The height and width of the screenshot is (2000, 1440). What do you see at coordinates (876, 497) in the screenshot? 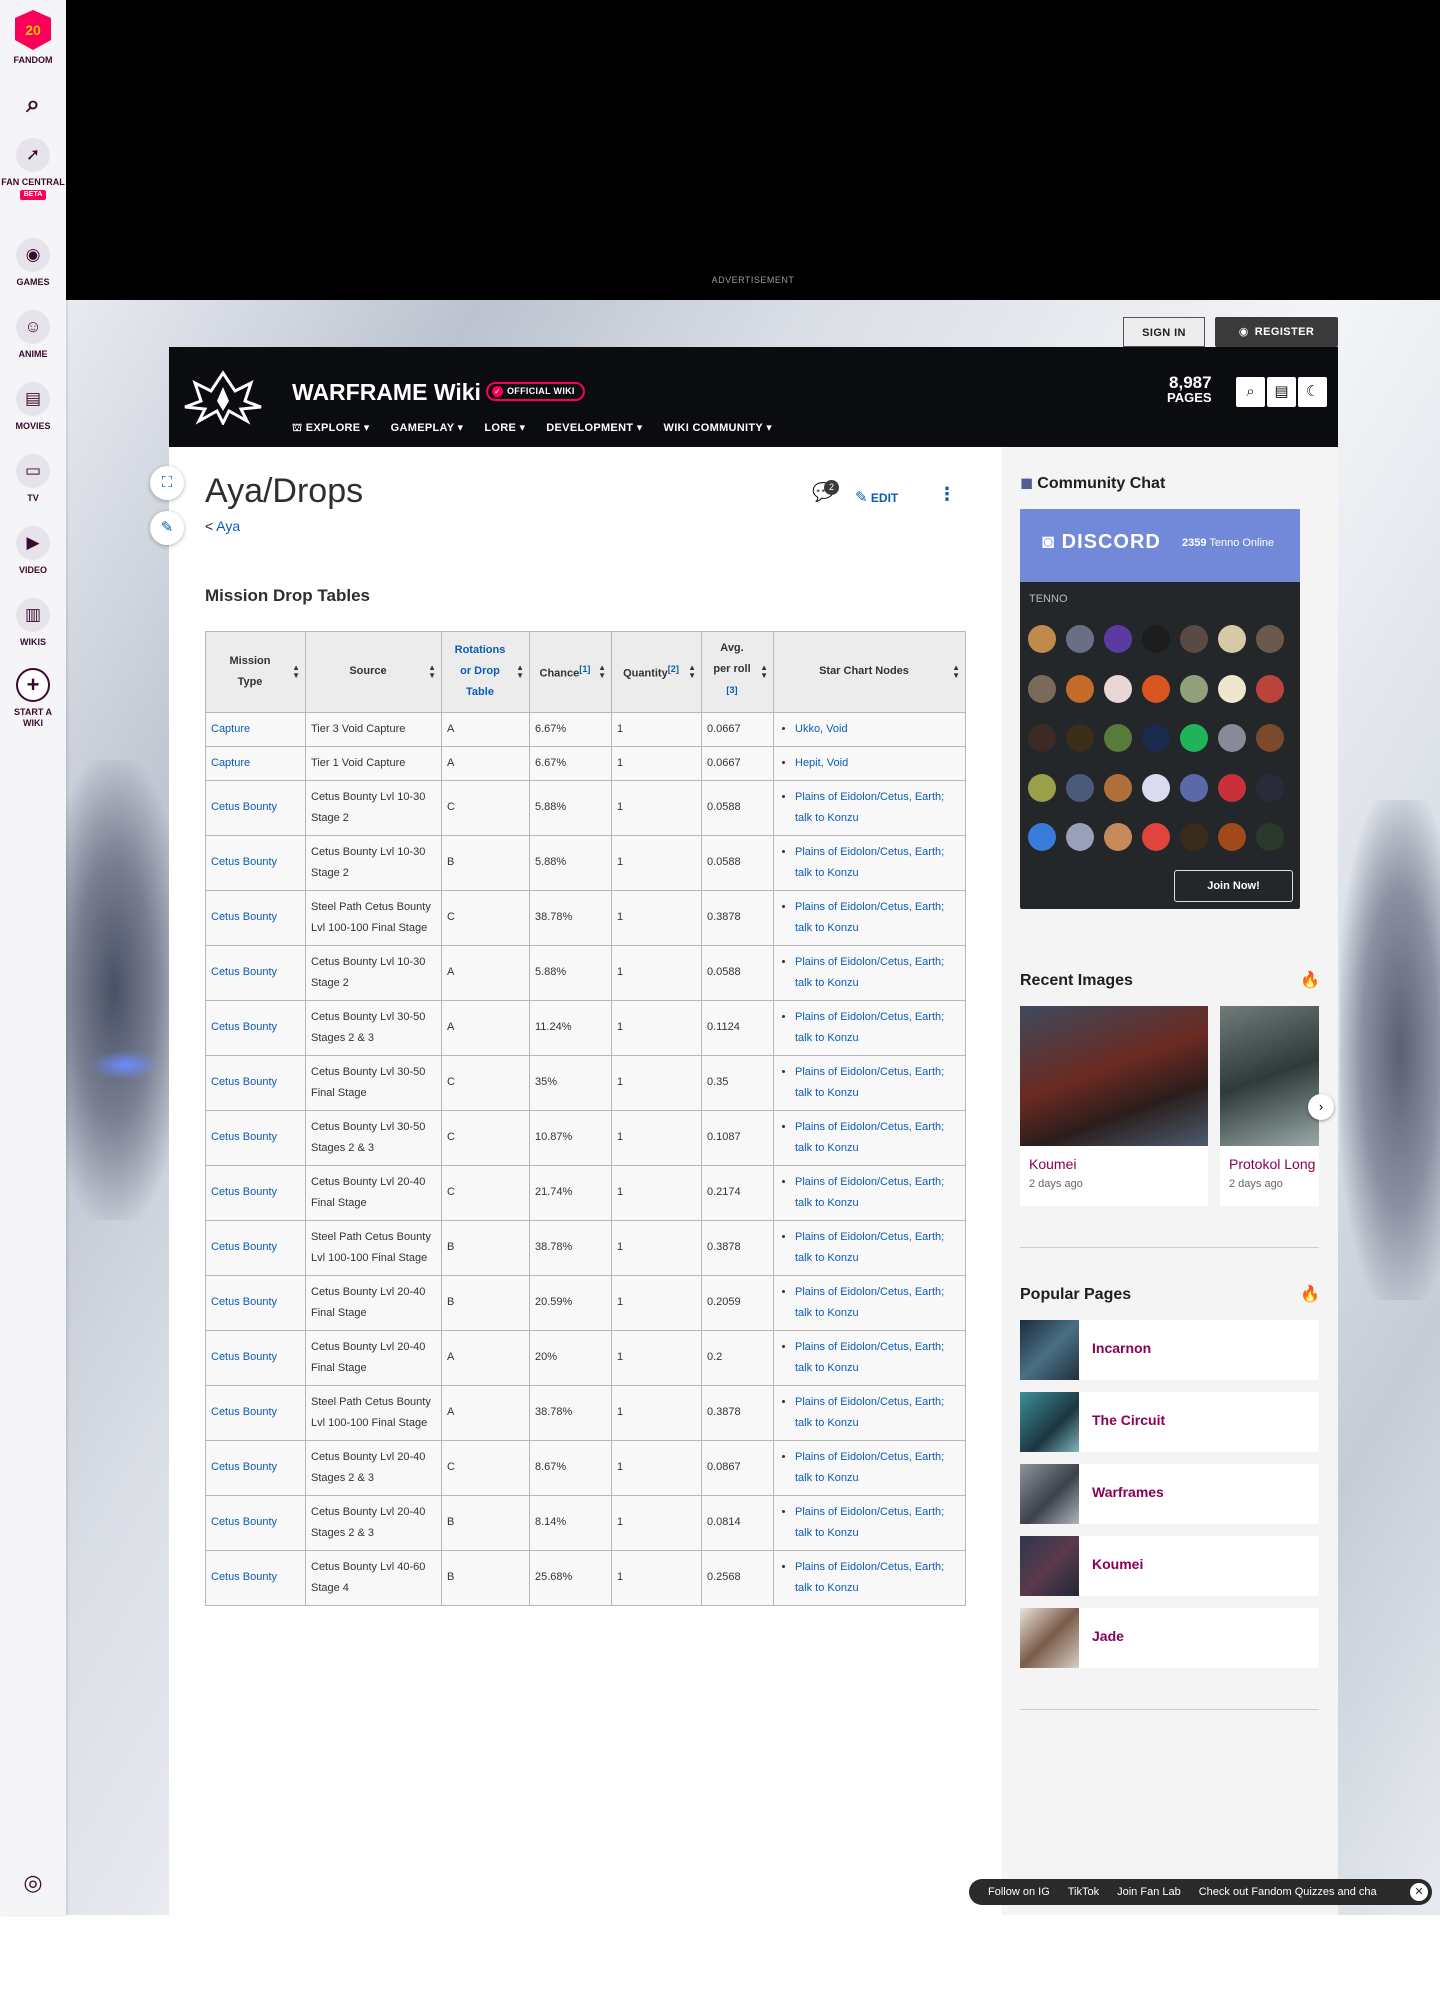
I see `edit-button: ✎ EDIT` at bounding box center [876, 497].